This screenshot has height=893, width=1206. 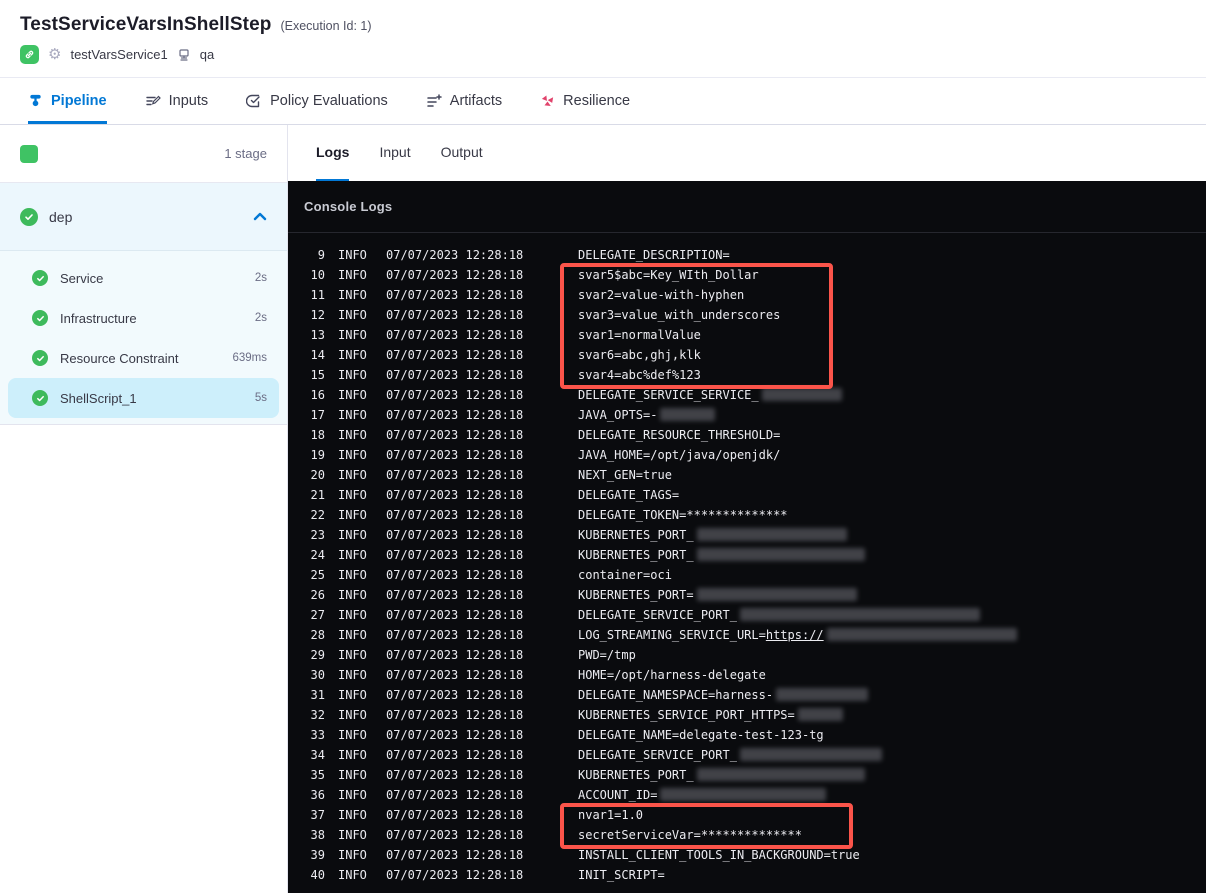 I want to click on log-line: 17 INFO 07/07/2023 12:28:18 JAVA_OPTS=-, so click(x=753, y=415).